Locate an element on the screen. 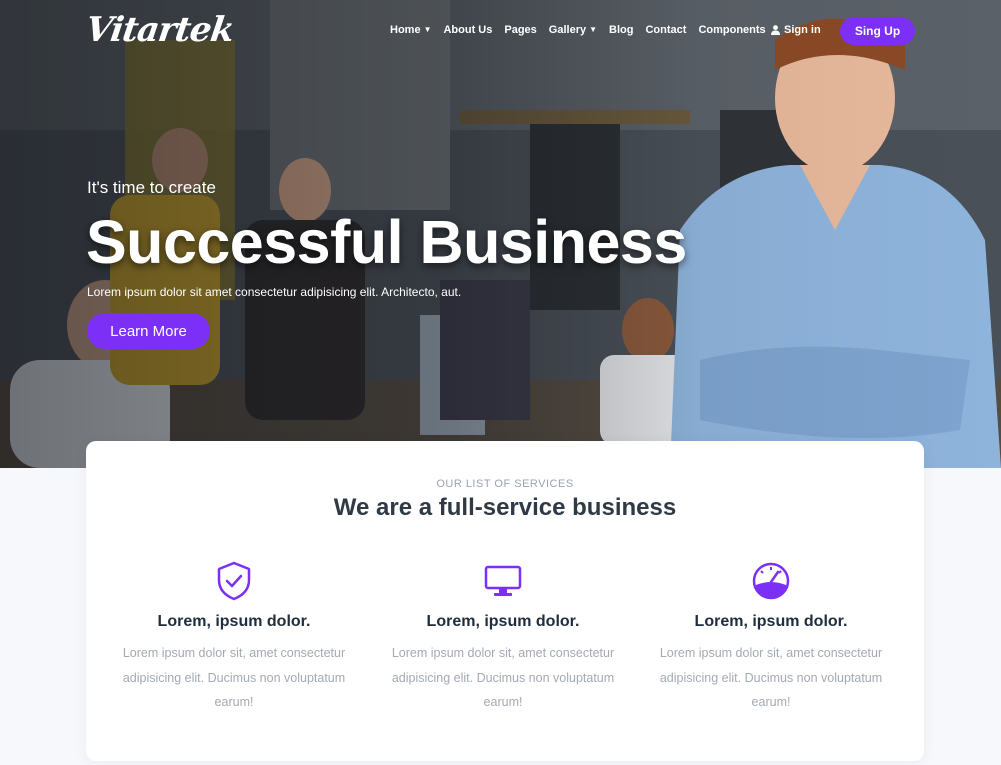  brand-logo: Vitartek is located at coordinates (159, 30).